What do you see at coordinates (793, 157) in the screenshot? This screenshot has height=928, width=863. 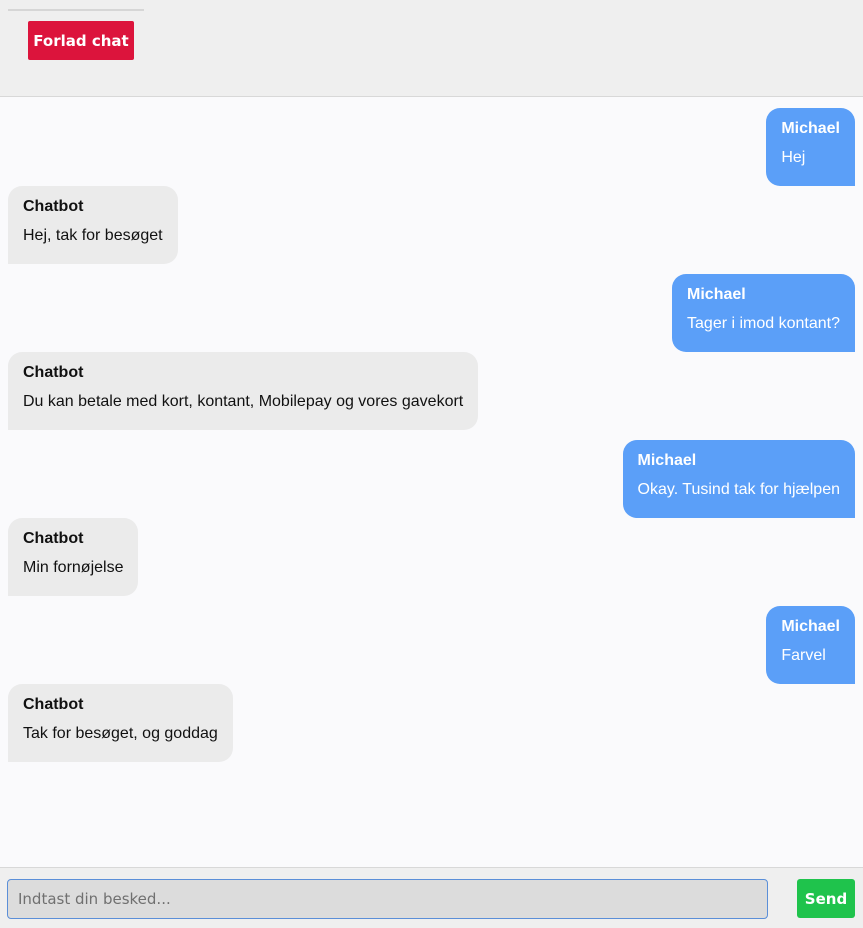 I see `message-text: Hej` at bounding box center [793, 157].